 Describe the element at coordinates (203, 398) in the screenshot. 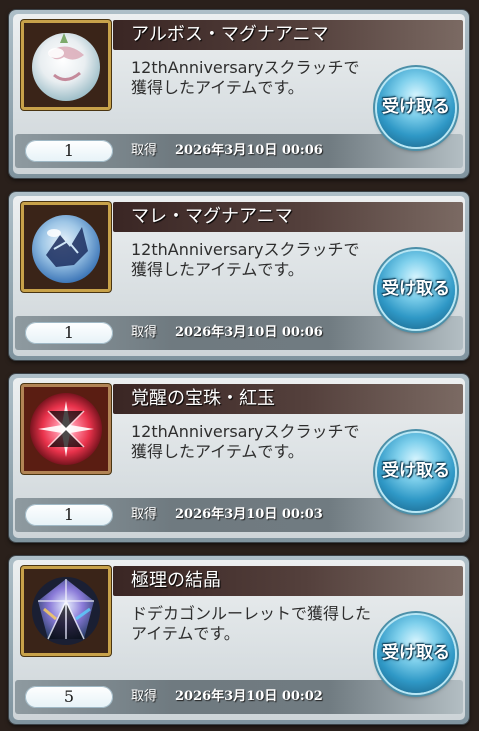

I see `item-name: 覚醒の宝珠・紅玉` at that location.